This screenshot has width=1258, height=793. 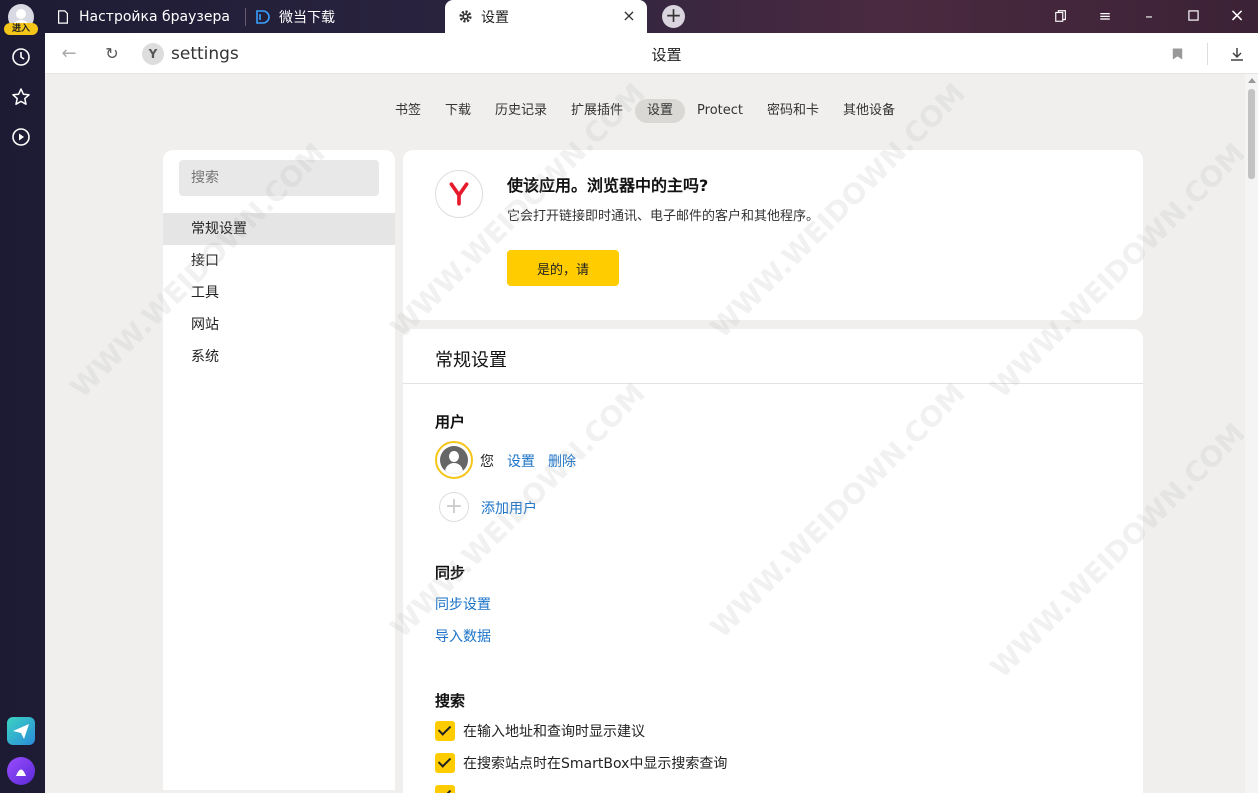 I want to click on smartbox-query-option: 在搜索站点时在SmartBox中显示搜索查询, so click(x=581, y=763).